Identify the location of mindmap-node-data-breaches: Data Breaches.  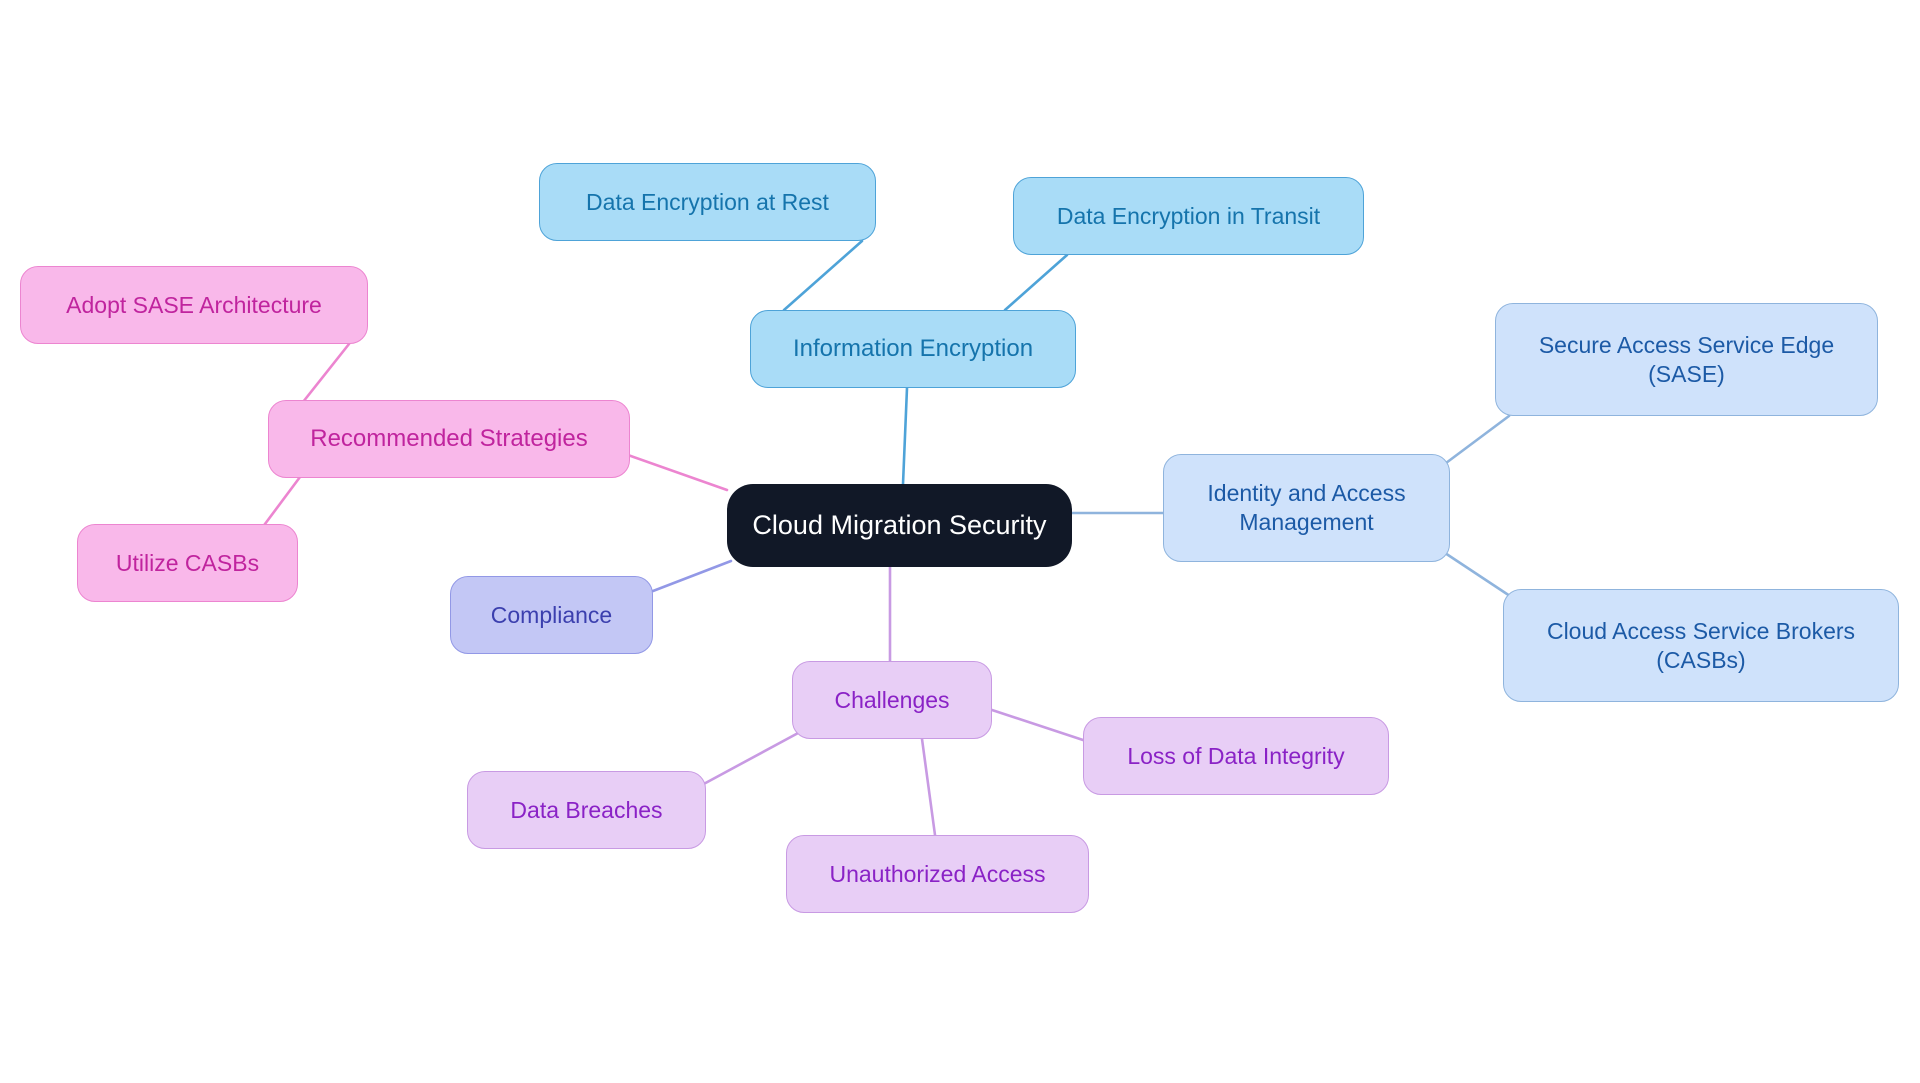
(586, 810).